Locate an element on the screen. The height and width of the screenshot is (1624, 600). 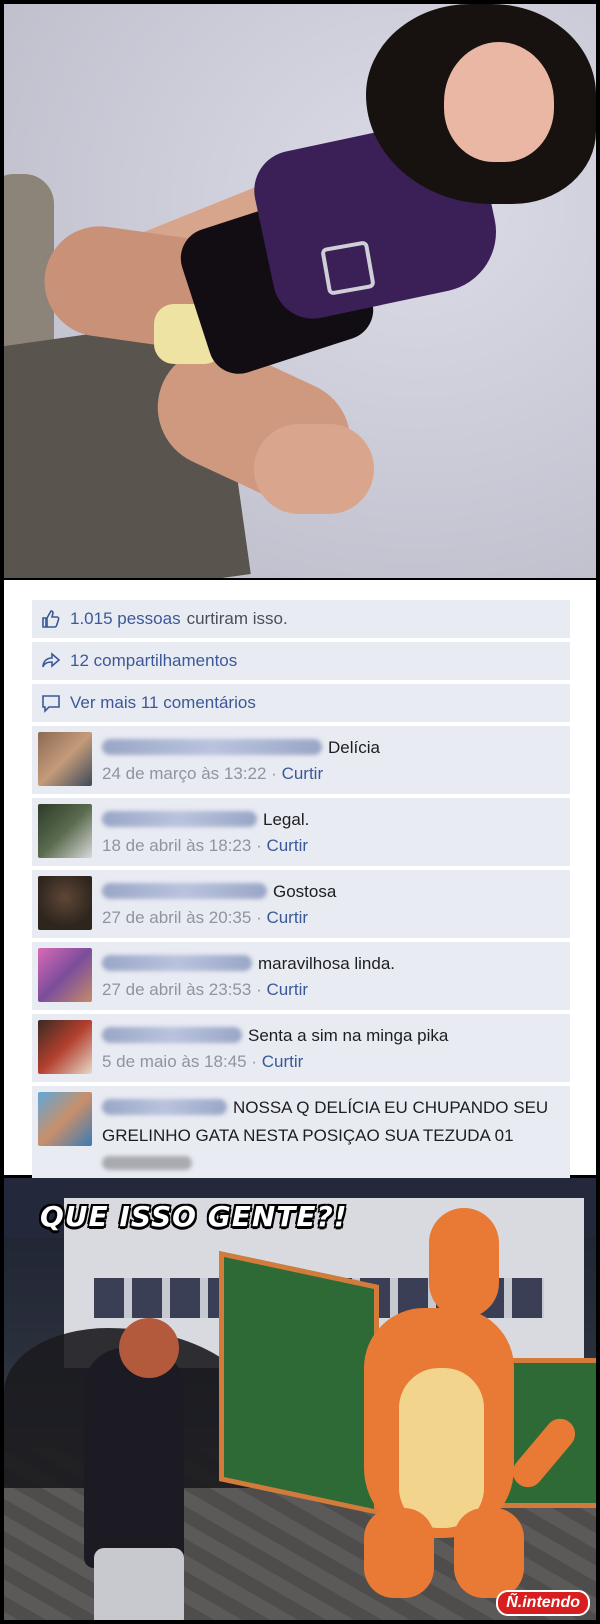
comment-timestamp: 27 de abril às 20:35 is located at coordinates (176, 917).